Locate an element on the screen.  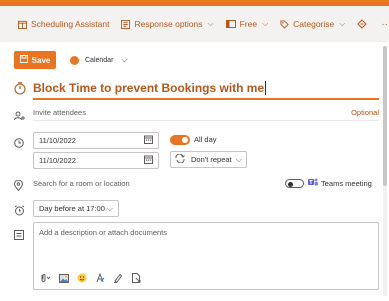
teams-icon: T is located at coordinates (313, 183).